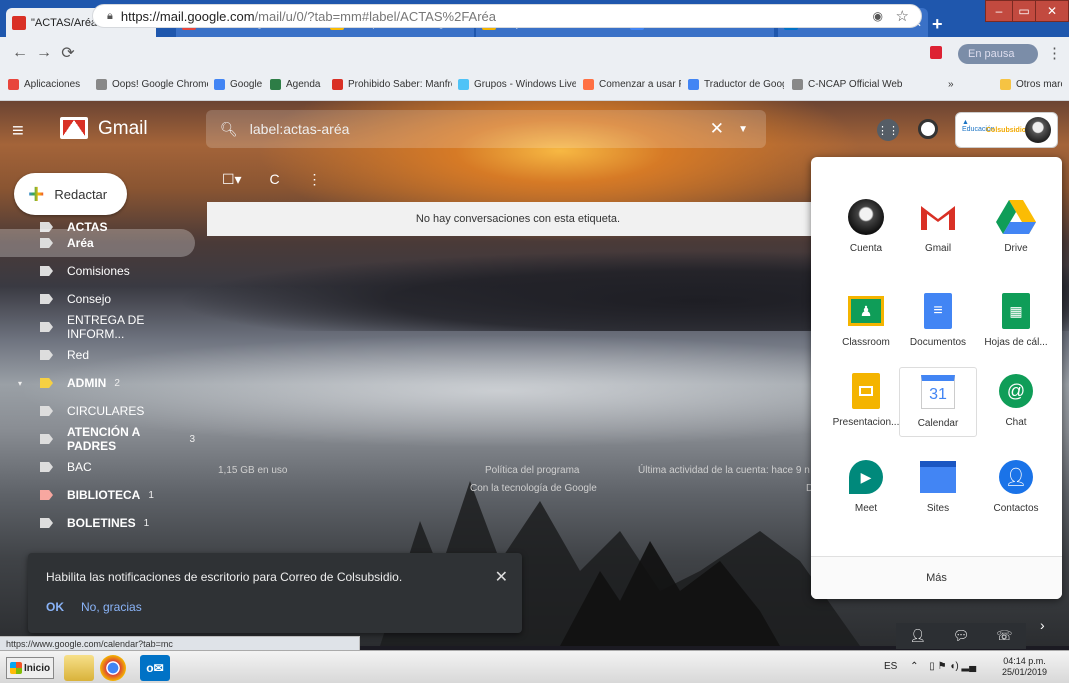 The image size is (1069, 683). Describe the element at coordinates (20, 53) in the screenshot. I see `back-icon: ←` at that location.